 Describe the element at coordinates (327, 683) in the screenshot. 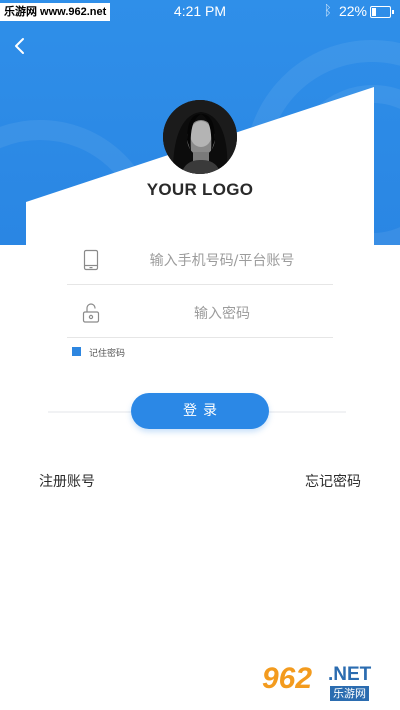

I see `site-logo: 962 .NET 乐游网` at that location.